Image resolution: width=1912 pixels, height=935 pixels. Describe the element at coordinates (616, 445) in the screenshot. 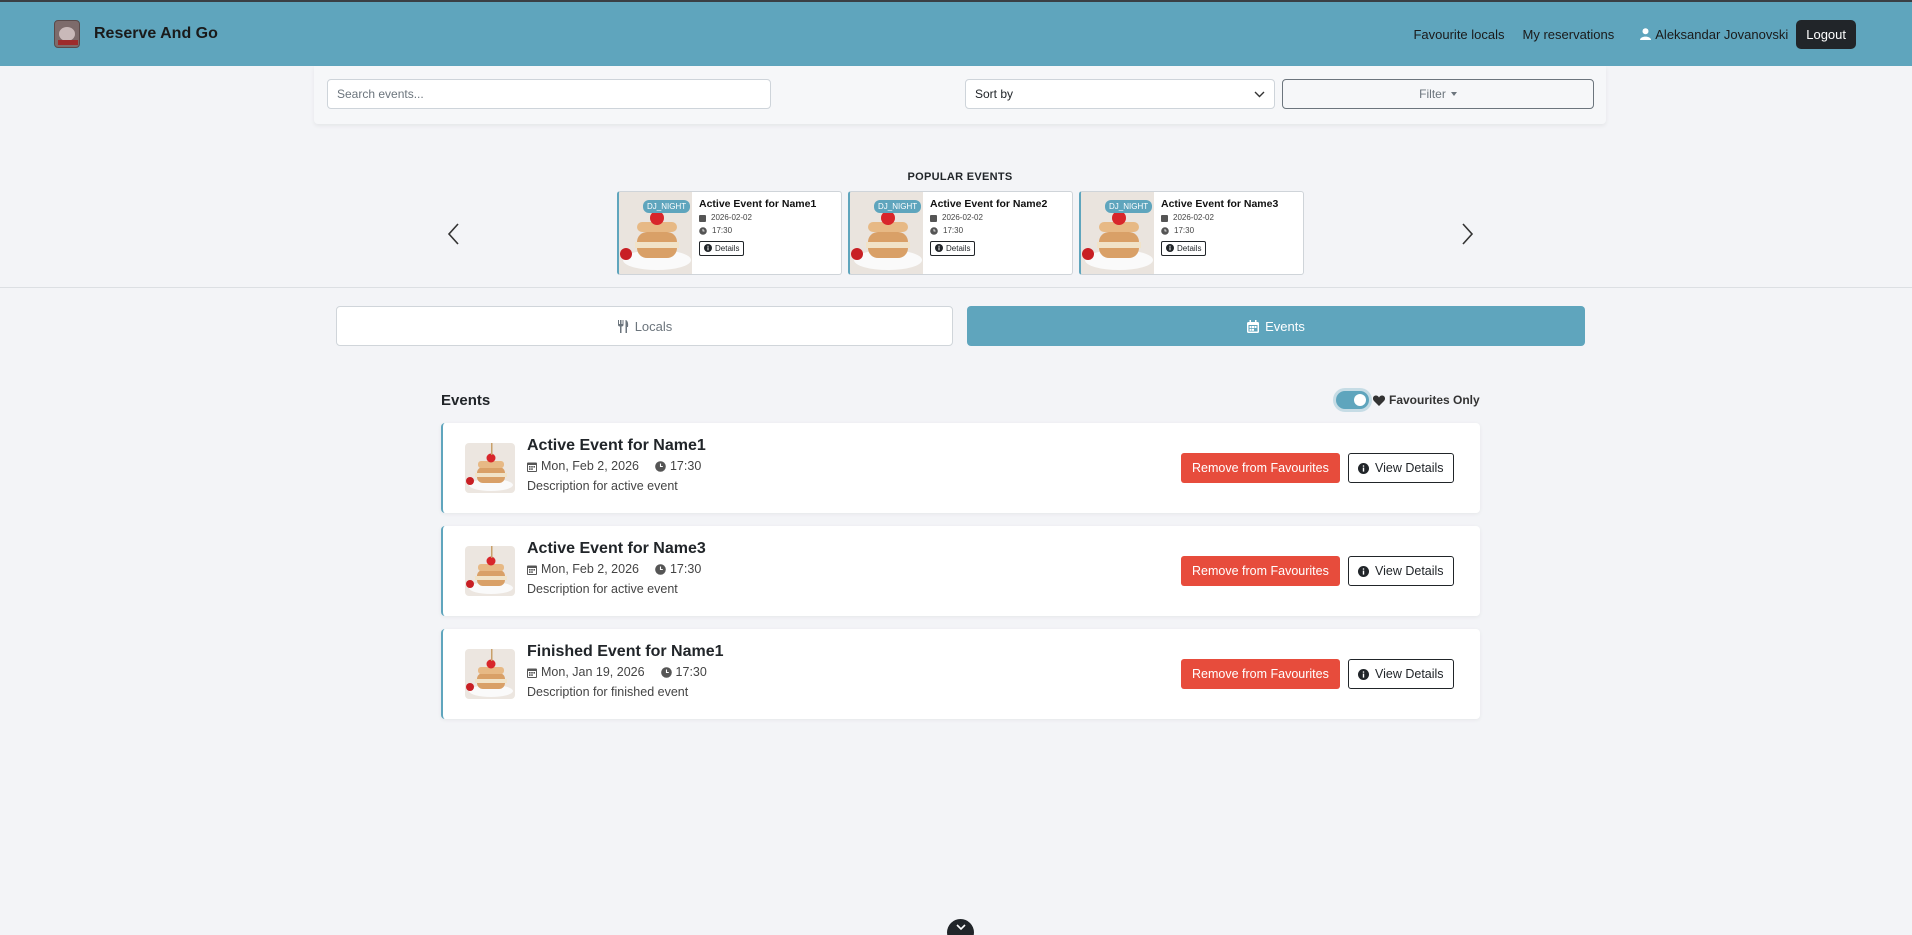

I see `event-title: Active Event for Name1` at that location.